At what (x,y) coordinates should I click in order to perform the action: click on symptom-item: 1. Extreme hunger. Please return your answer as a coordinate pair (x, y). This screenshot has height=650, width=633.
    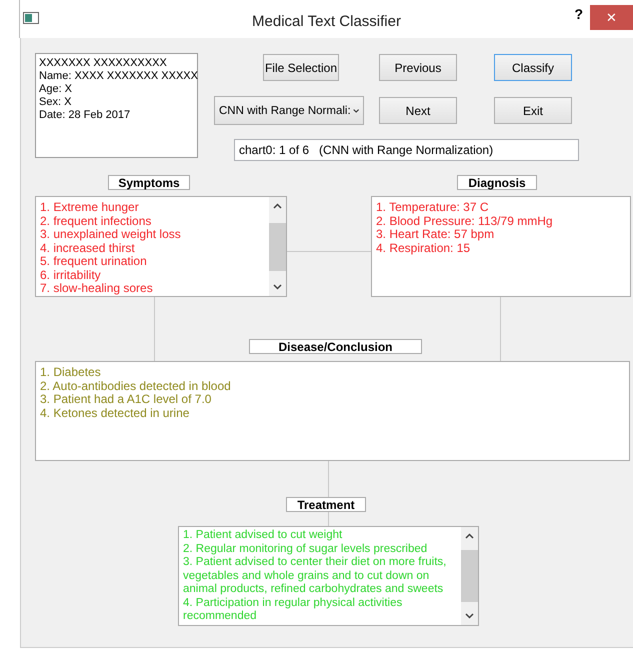
    Looking at the image, I should click on (90, 207).